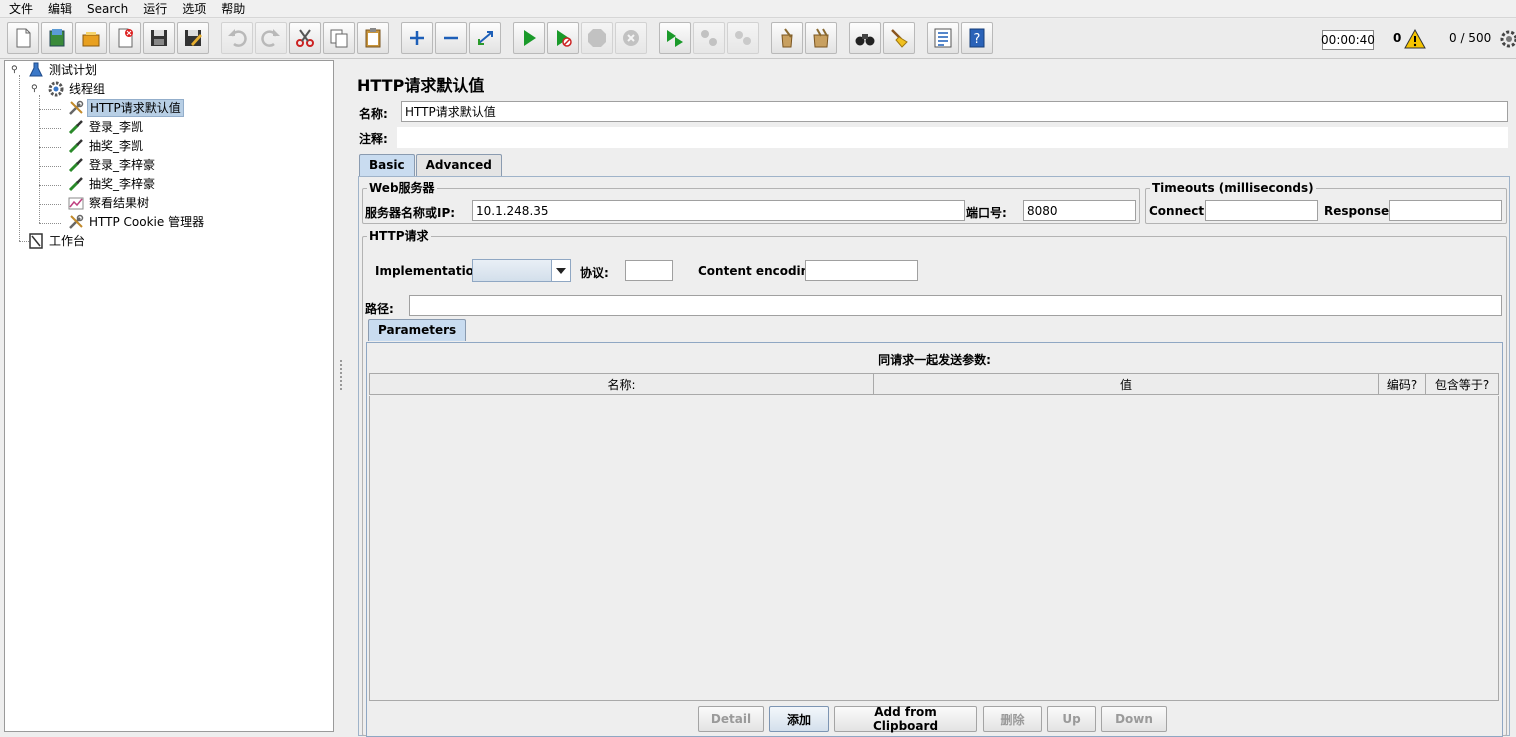 The image size is (1516, 737). I want to click on reset-search-button, so click(899, 38).